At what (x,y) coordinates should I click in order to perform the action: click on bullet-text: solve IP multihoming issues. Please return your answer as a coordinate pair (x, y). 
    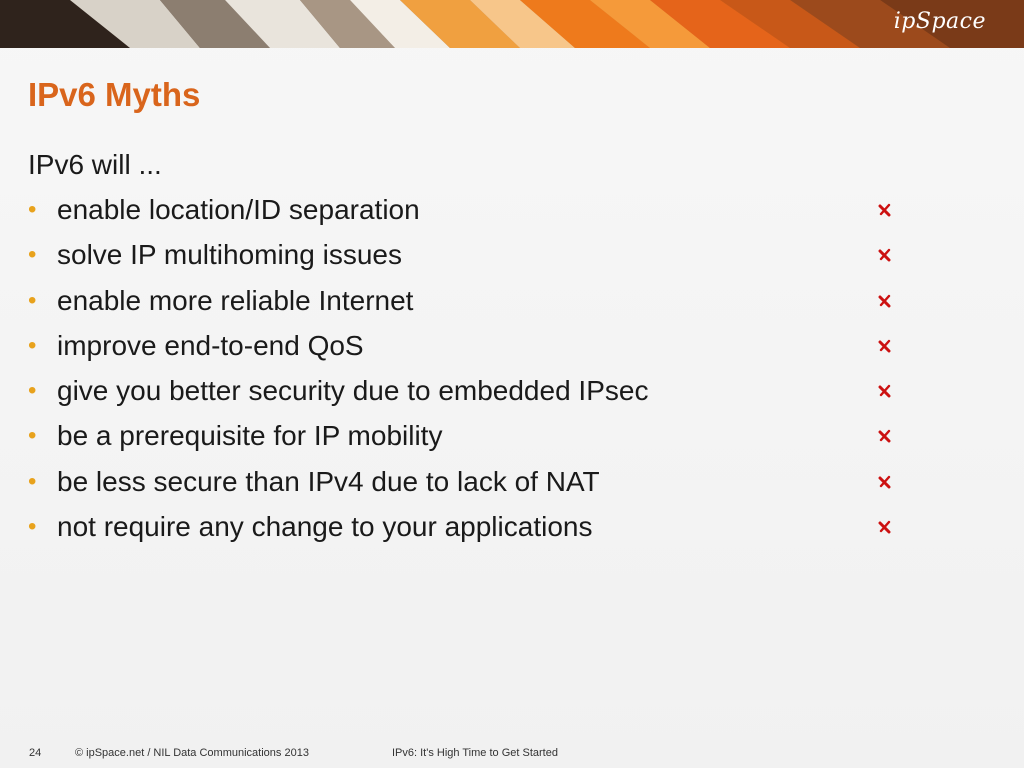
    Looking at the image, I should click on (229, 255).